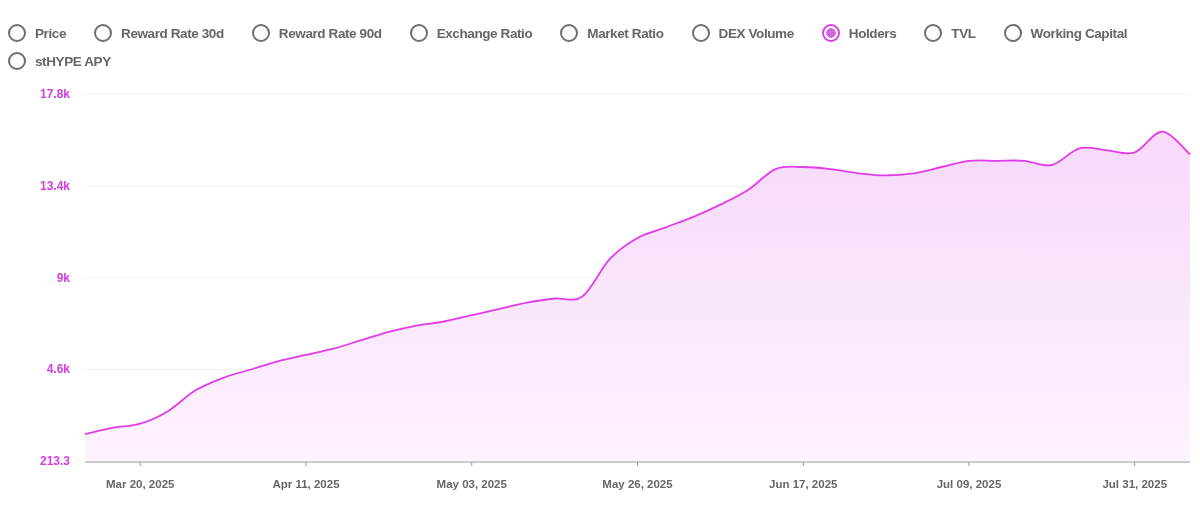 The width and height of the screenshot is (1200, 523). Describe the element at coordinates (1065, 33) in the screenshot. I see `chart-series-option: Working Capital` at that location.